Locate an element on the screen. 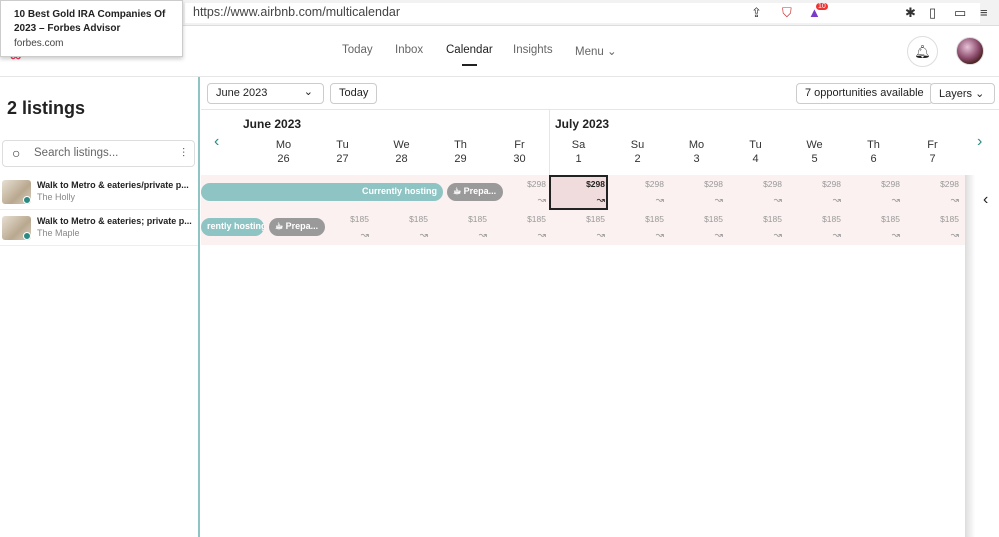  weekday: We is located at coordinates (814, 145).